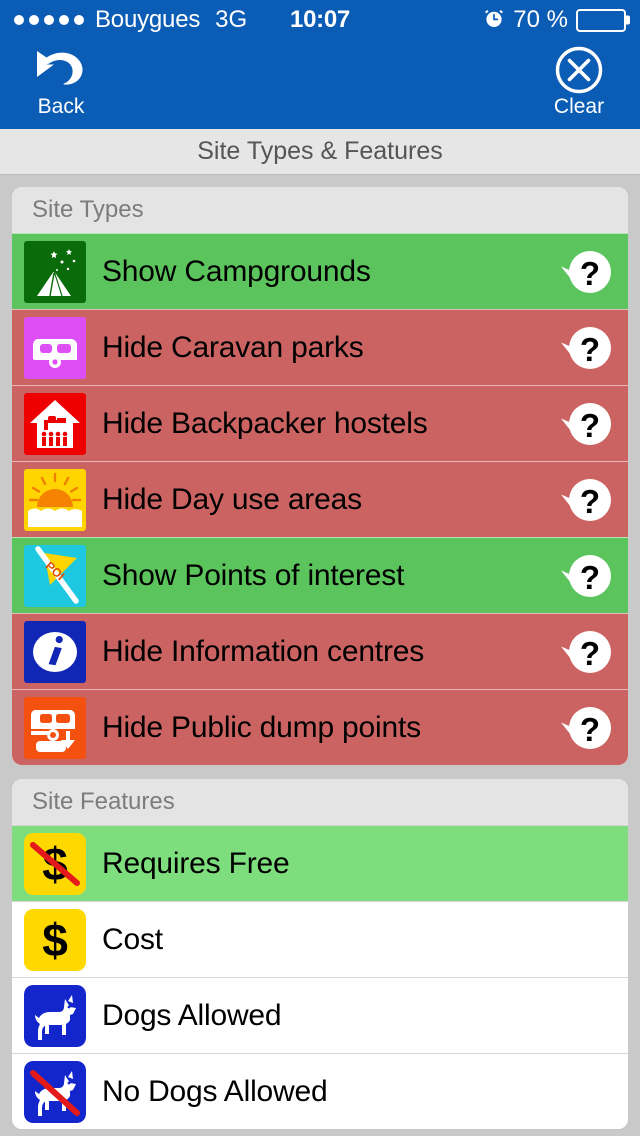  I want to click on row-hide-day-use-areas: Hide Day use areas ?, so click(320, 499).